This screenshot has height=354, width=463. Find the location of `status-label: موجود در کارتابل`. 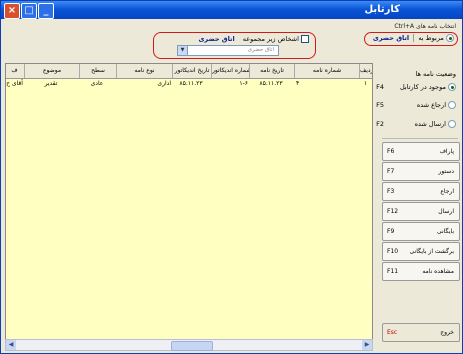

status-label: موجود در کارتابل is located at coordinates (422, 87).